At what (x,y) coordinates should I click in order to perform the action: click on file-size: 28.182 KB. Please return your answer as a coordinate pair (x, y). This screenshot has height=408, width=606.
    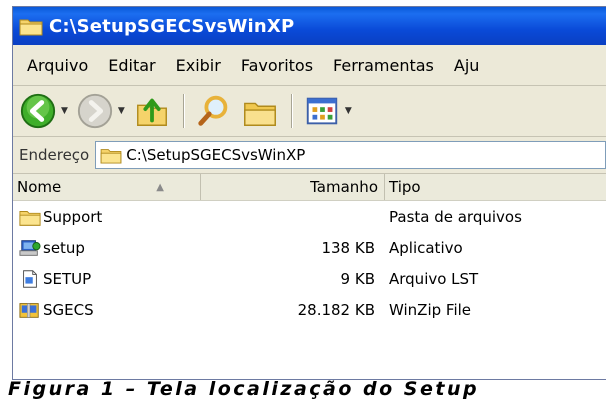
    Looking at the image, I should click on (336, 309).